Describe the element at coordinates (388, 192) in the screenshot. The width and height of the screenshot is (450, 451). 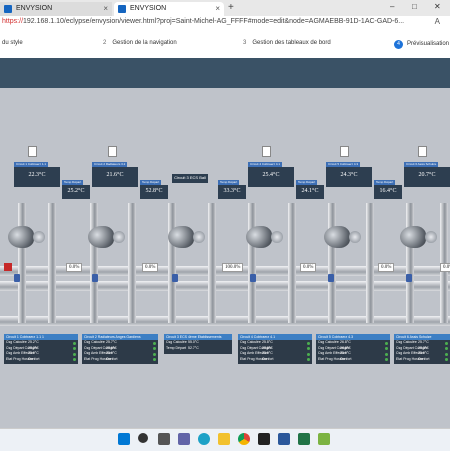
I see `temperature-widget: 16.4°C` at that location.